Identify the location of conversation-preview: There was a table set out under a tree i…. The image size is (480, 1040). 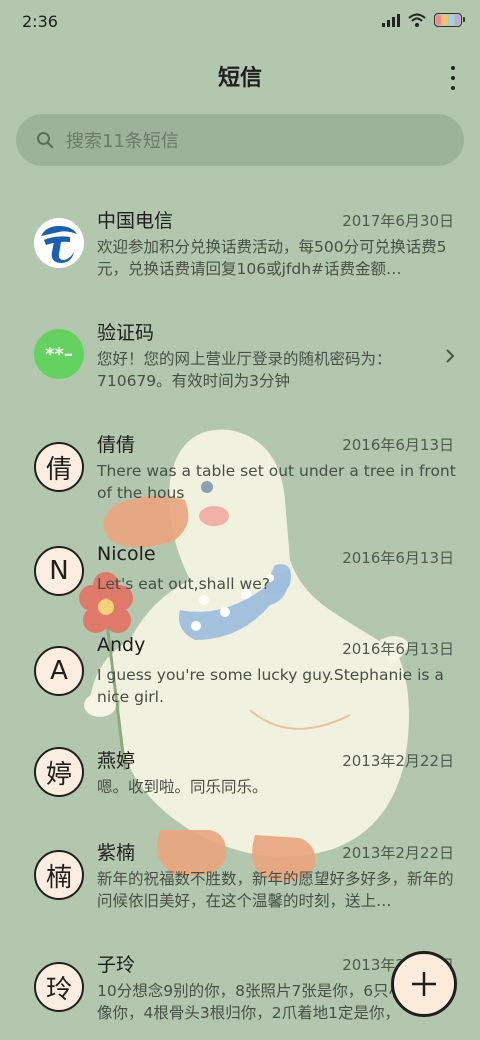
(276, 482).